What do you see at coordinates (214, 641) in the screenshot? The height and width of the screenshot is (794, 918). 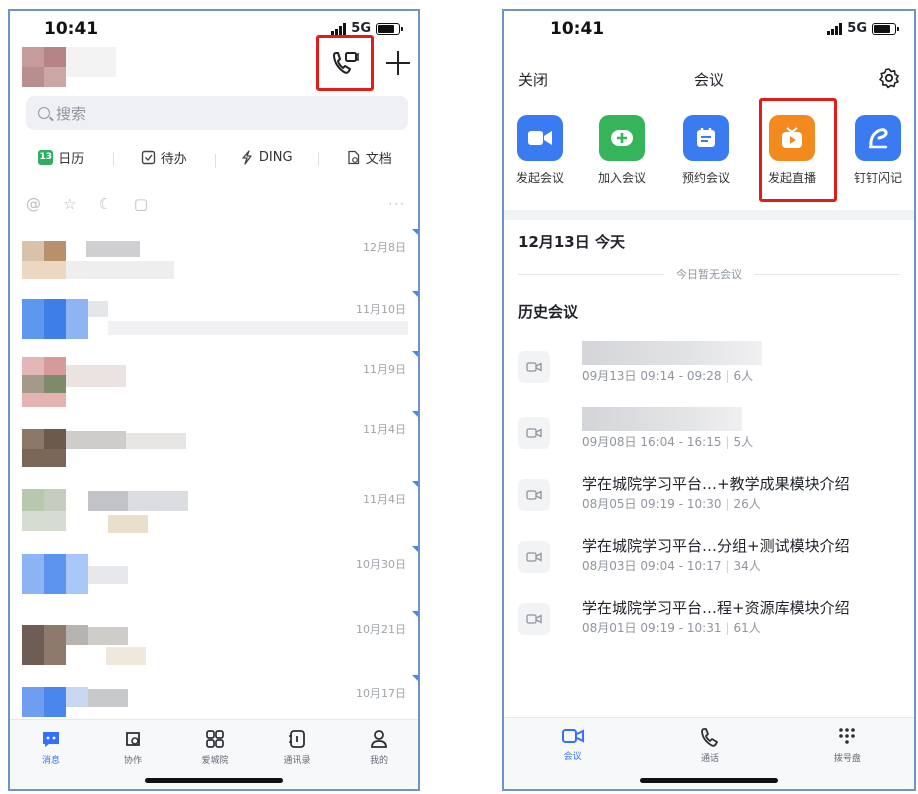 I see `chat-list-item: 10月21日` at bounding box center [214, 641].